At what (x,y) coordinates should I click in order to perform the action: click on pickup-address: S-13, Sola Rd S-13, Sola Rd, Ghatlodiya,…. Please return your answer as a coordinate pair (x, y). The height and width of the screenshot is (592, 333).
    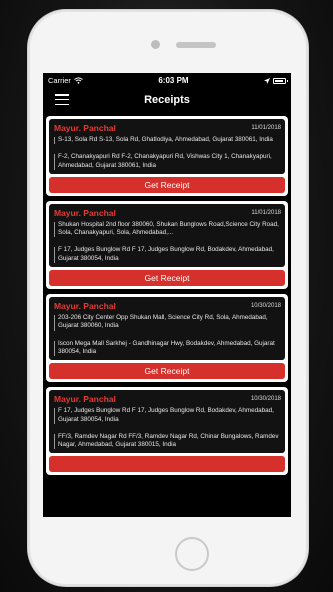
    Looking at the image, I should click on (167, 140).